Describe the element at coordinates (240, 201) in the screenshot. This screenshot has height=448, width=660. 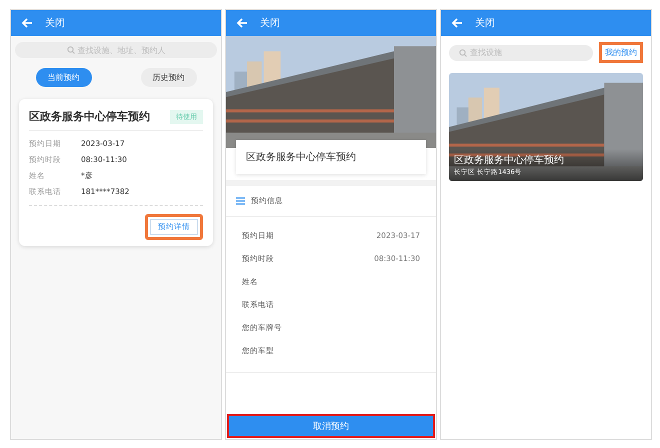
I see `list-icon` at that location.